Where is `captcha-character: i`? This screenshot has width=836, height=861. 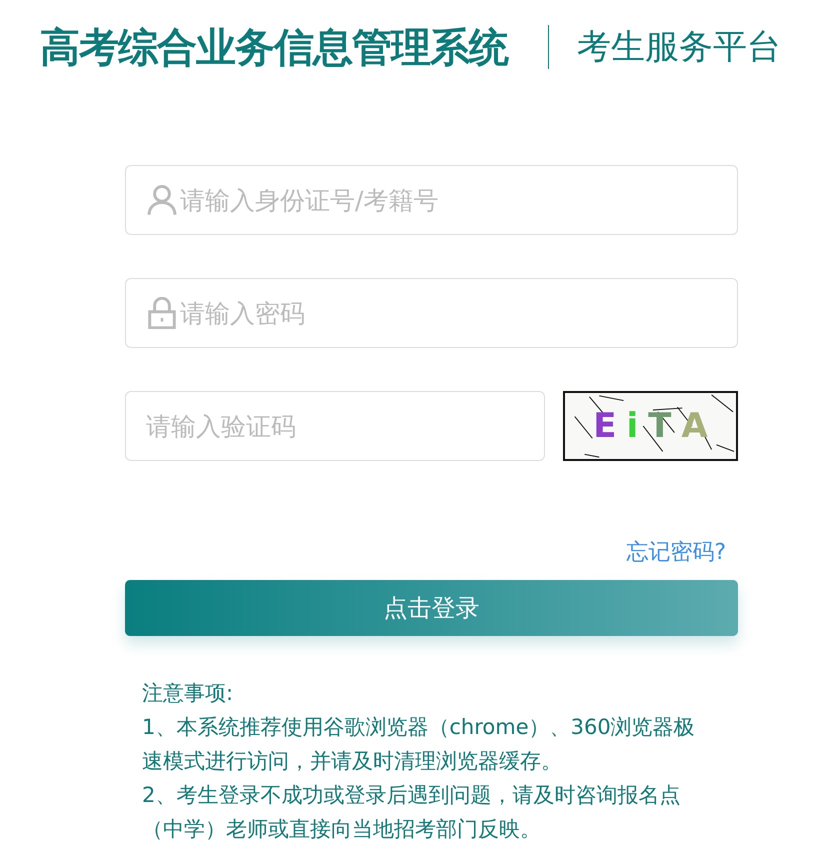 captcha-character: i is located at coordinates (632, 426).